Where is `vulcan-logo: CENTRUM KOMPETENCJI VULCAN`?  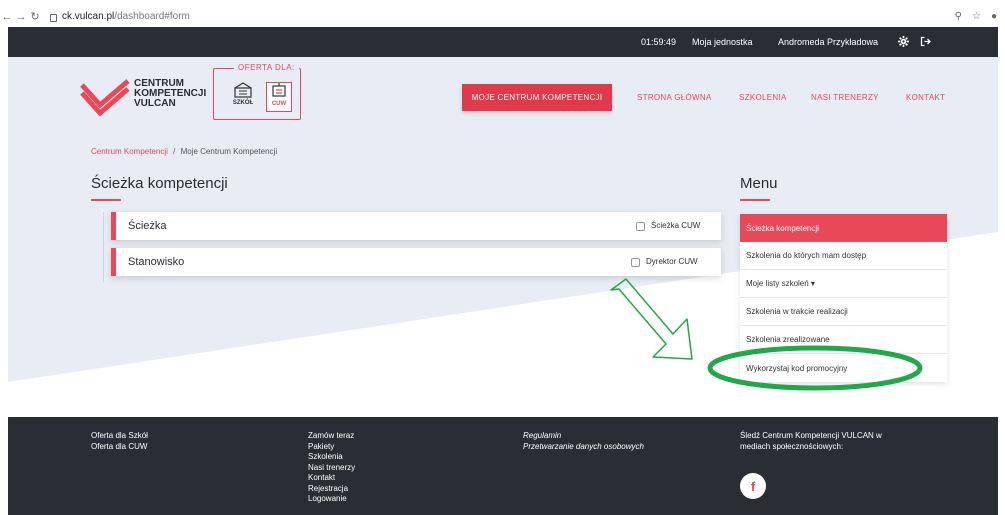
vulcan-logo: CENTRUM KOMPETENCJI VULCAN is located at coordinates (145, 97).